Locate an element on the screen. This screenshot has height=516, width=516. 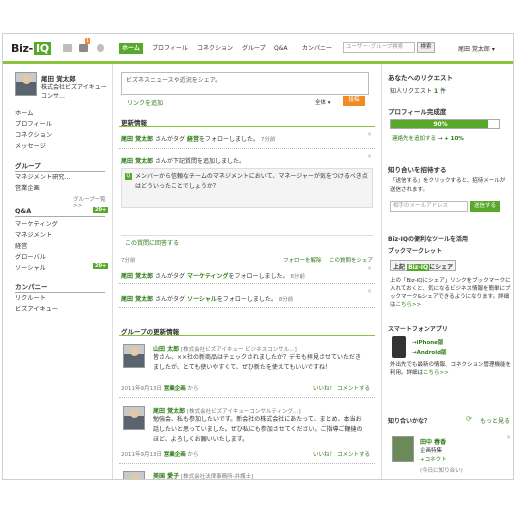
company-recruit: リクルート is located at coordinates (30, 297).